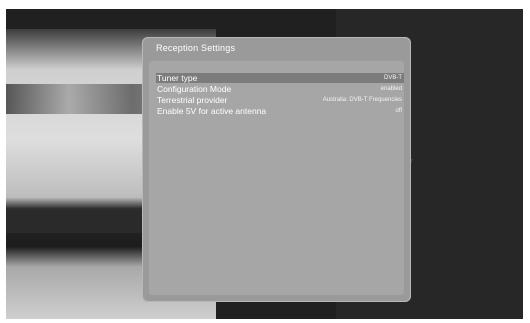 The image size is (530, 323). I want to click on setting-row-tuner-type: Tuner type DVB-T, so click(280, 78).